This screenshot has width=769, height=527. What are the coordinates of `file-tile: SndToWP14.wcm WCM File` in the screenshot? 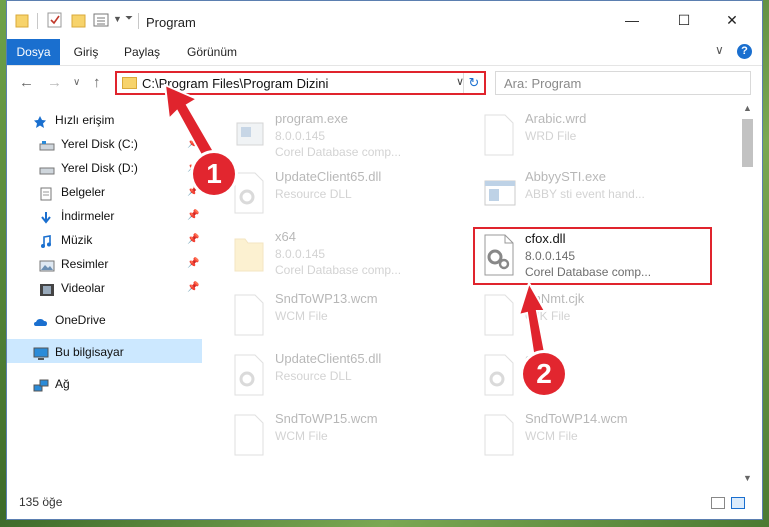 It's located at (570, 434).